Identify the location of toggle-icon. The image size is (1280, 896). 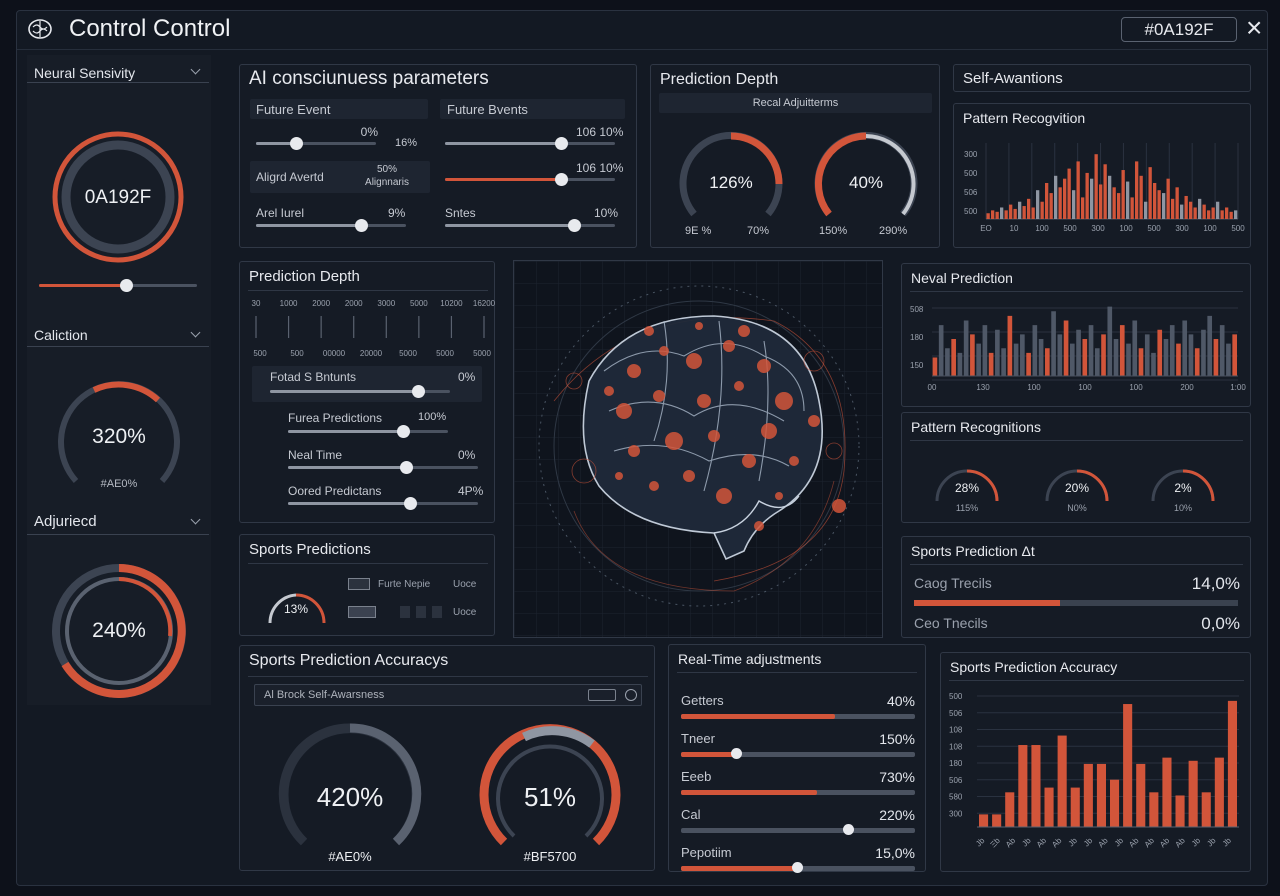
(359, 584).